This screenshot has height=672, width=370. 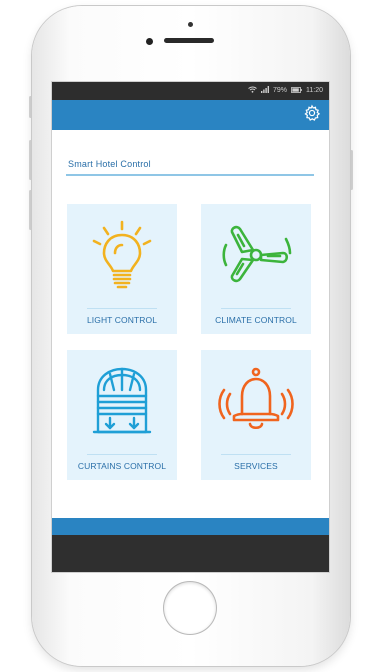 I want to click on light-control-label: LIGHT CONTROL, so click(x=122, y=320).